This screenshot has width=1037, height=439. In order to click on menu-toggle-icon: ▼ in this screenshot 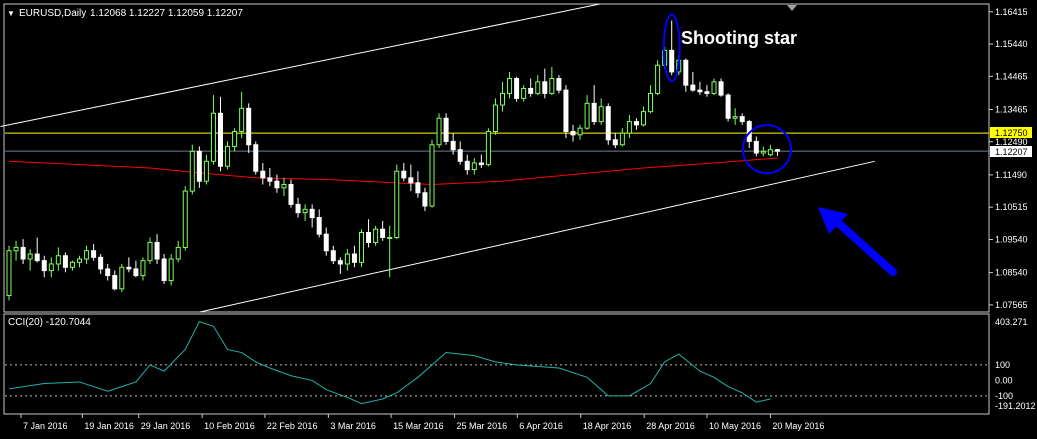, I will do `click(11, 13)`.